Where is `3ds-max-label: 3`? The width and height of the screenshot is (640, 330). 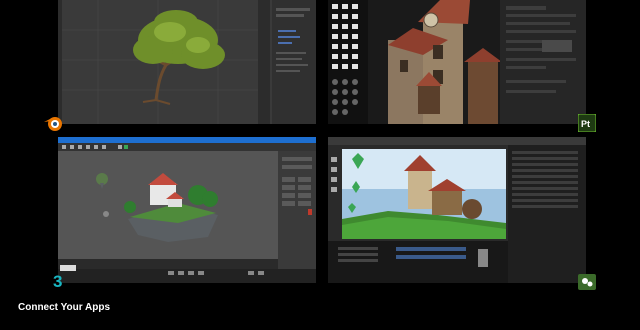
3ds-max-label: 3 is located at coordinates (57, 281).